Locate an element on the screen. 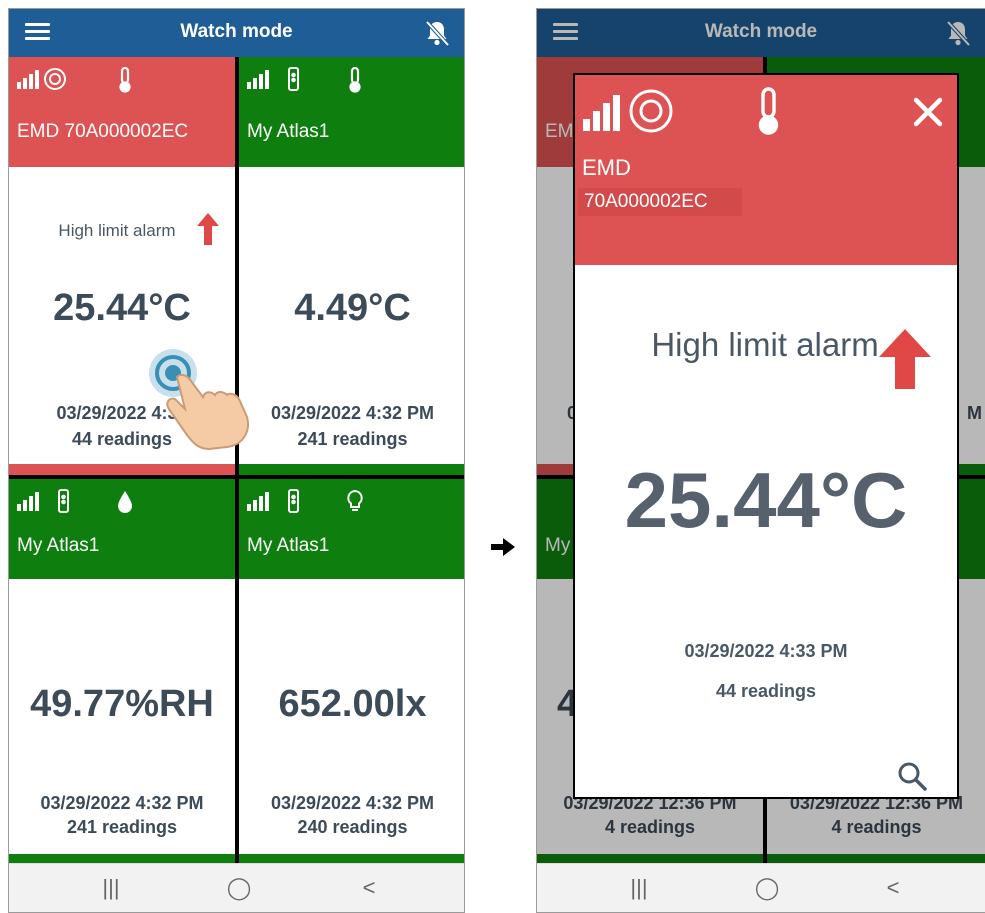  humidity-drop-icon is located at coordinates (125, 502).